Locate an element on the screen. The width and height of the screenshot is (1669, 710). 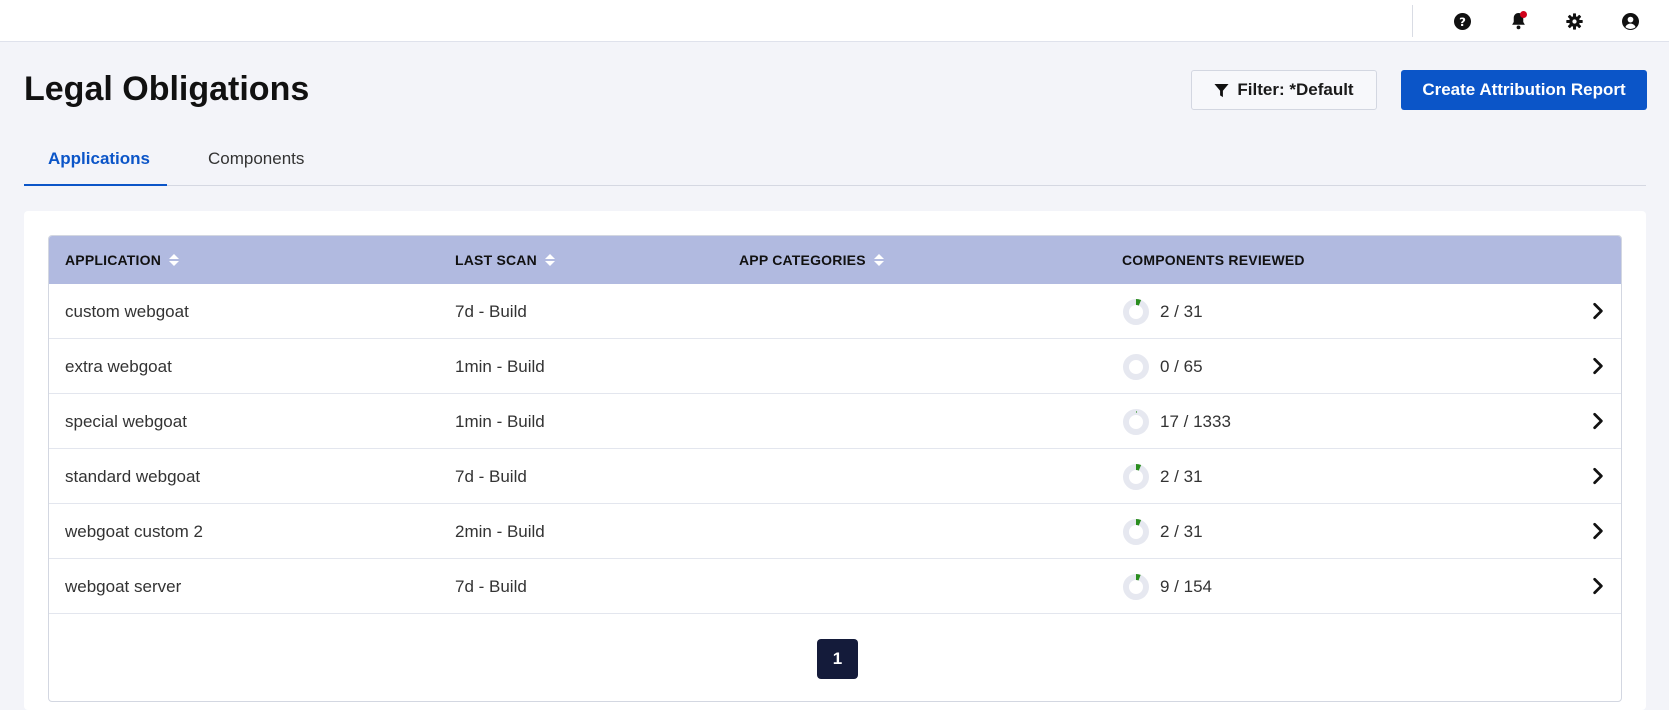
topbar-divider is located at coordinates (1412, 21).